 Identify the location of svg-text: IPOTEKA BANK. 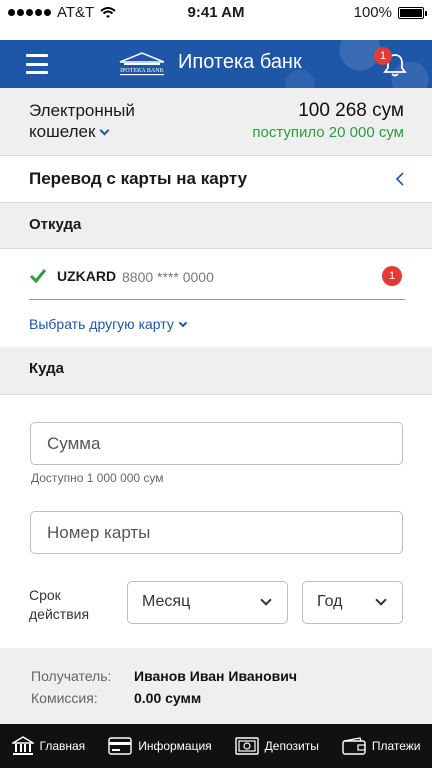
(142, 71).